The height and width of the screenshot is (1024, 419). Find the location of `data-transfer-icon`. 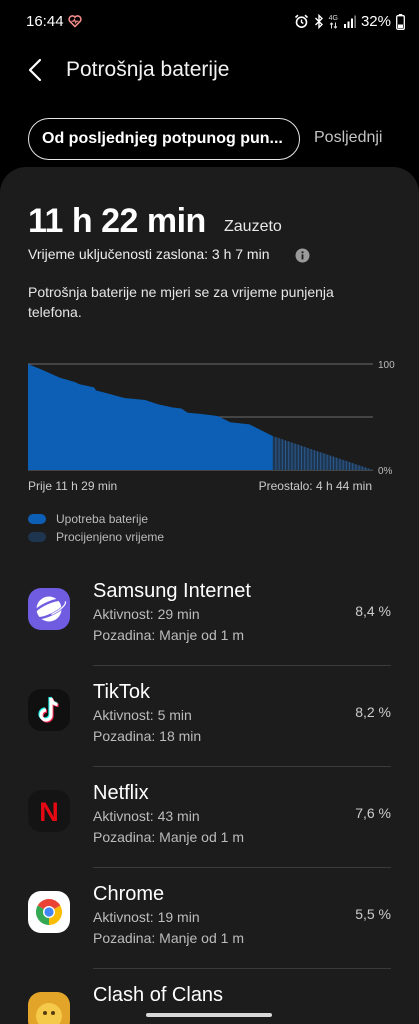

data-transfer-icon is located at coordinates (333, 25).